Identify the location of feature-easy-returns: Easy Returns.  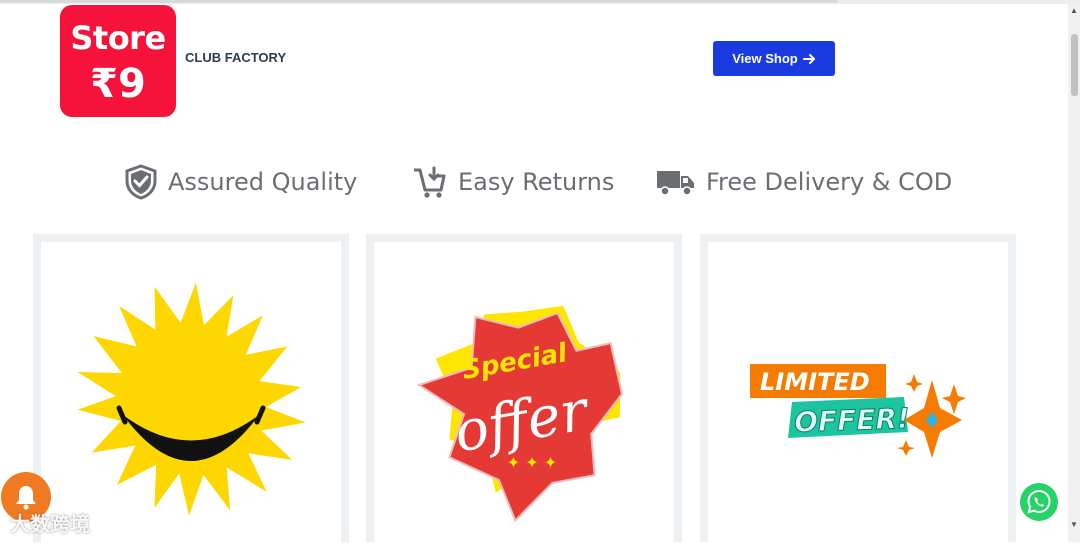
(513, 182).